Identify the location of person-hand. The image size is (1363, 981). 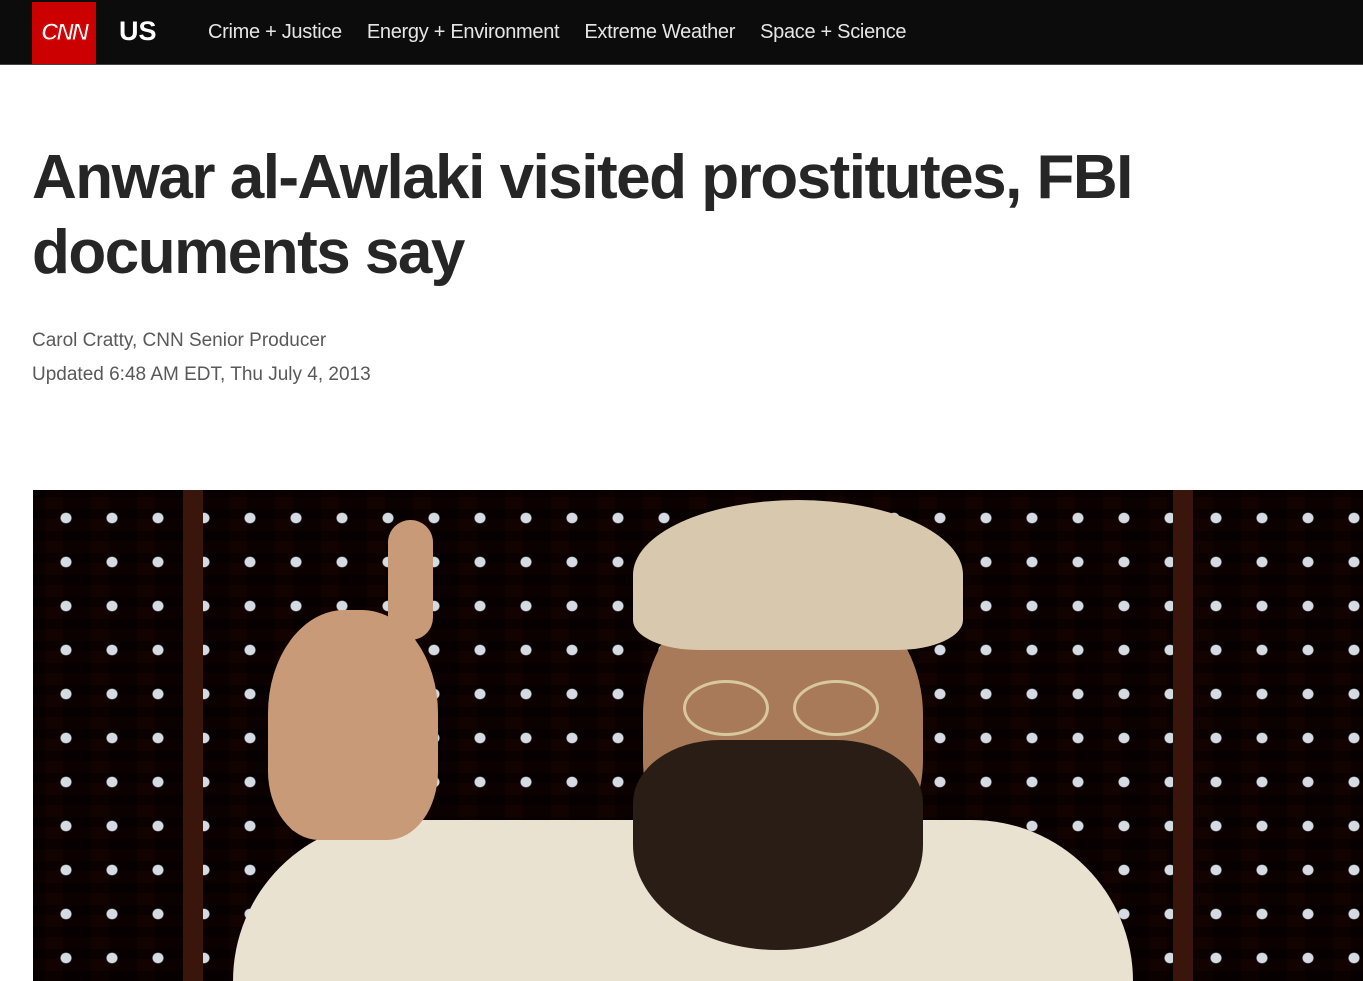
(353, 725).